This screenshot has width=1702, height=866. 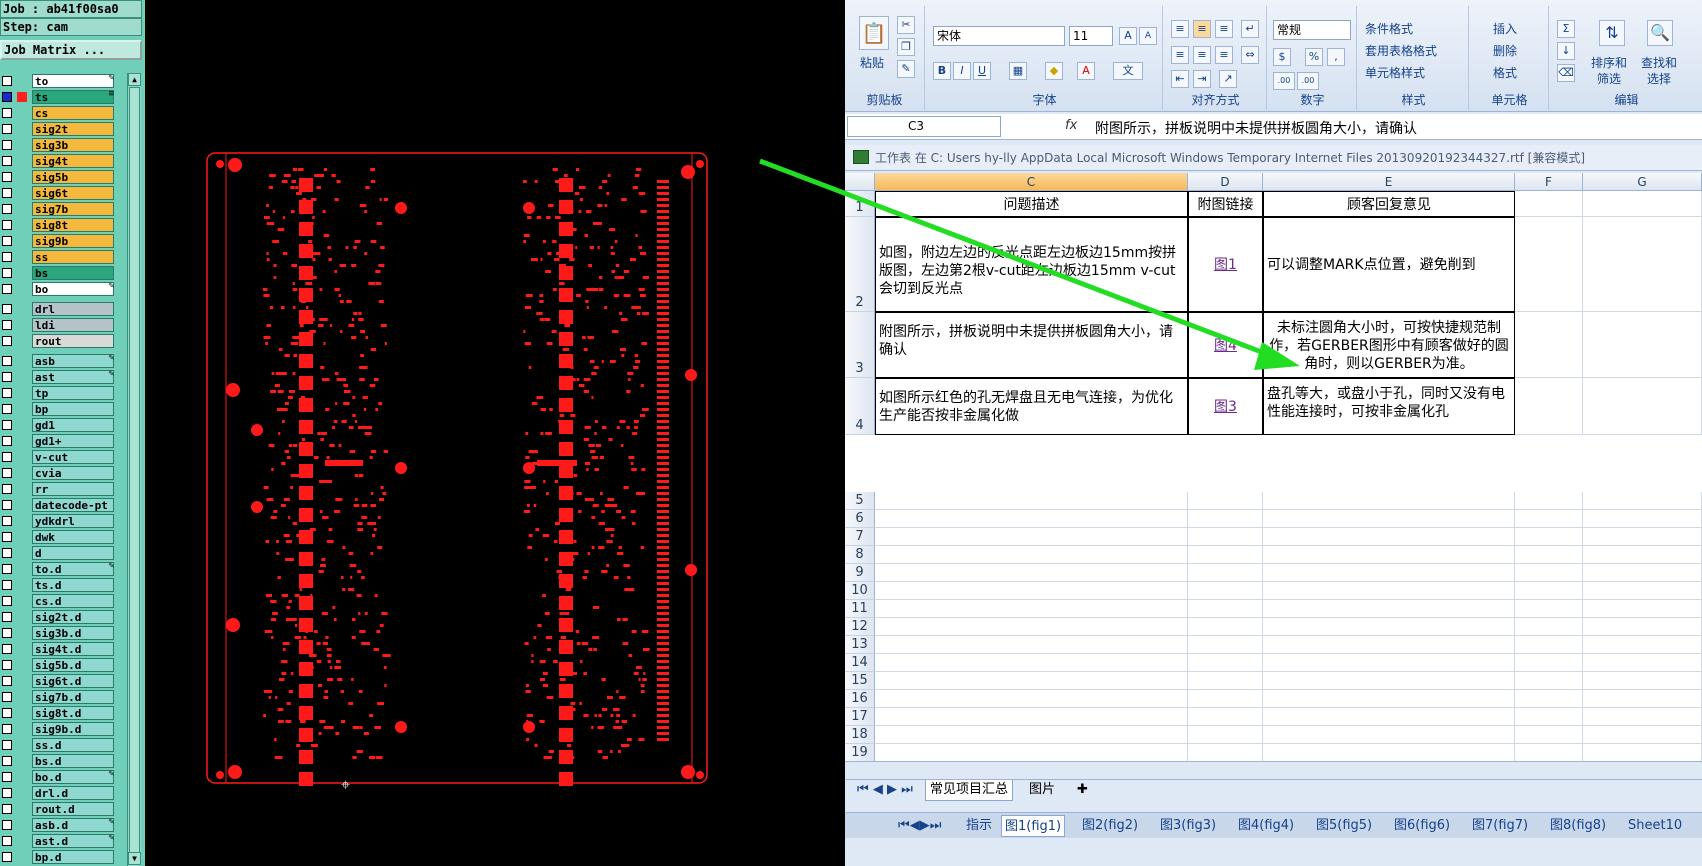 What do you see at coordinates (58, 729) in the screenshot?
I see `layer-row: sig9b.d` at bounding box center [58, 729].